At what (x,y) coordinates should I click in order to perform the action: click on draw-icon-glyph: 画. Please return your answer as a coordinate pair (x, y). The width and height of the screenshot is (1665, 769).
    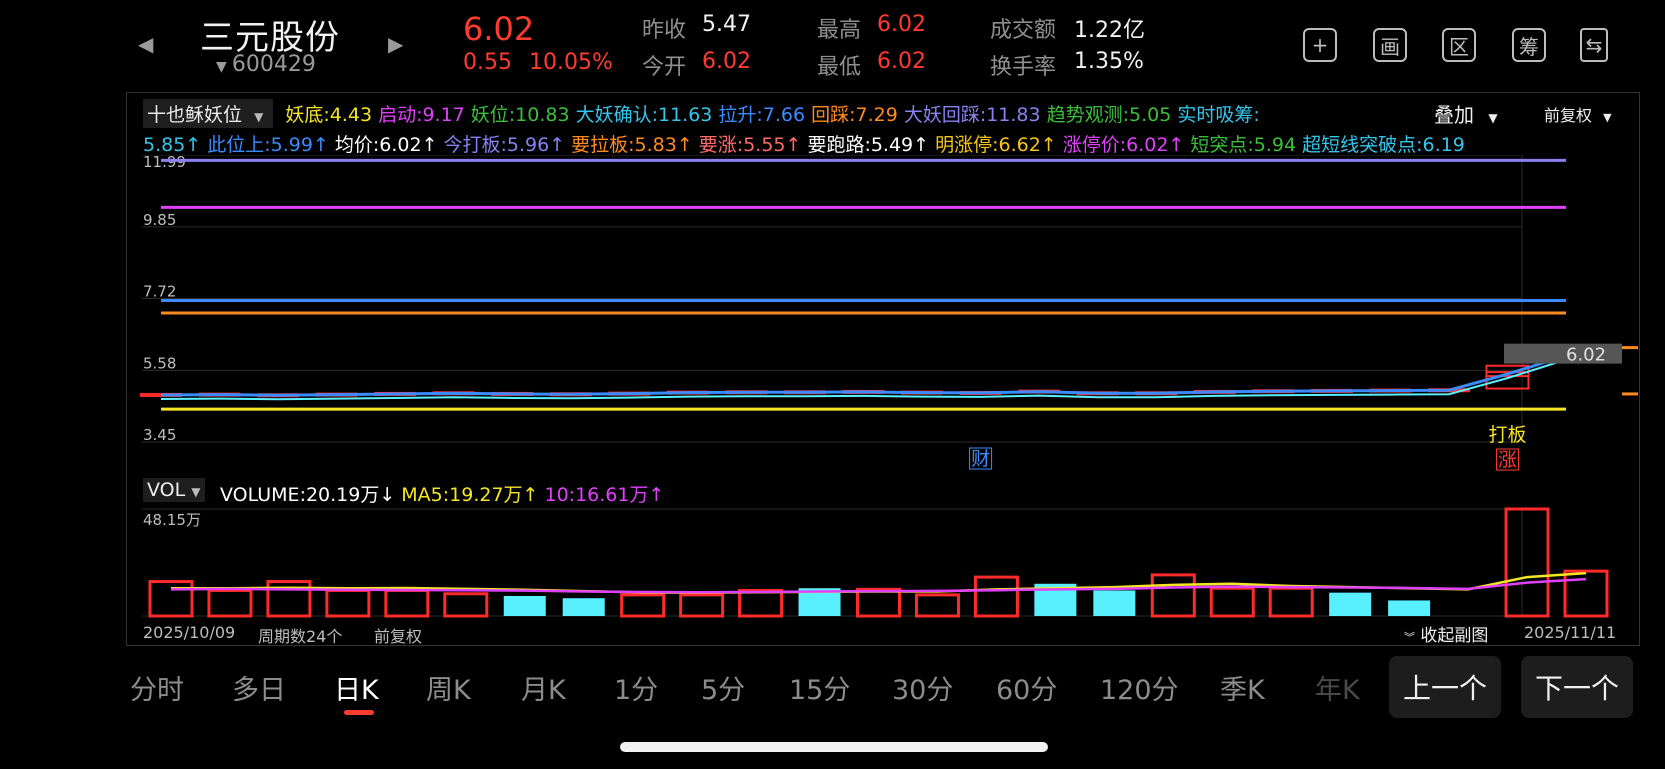
    Looking at the image, I should click on (1390, 46).